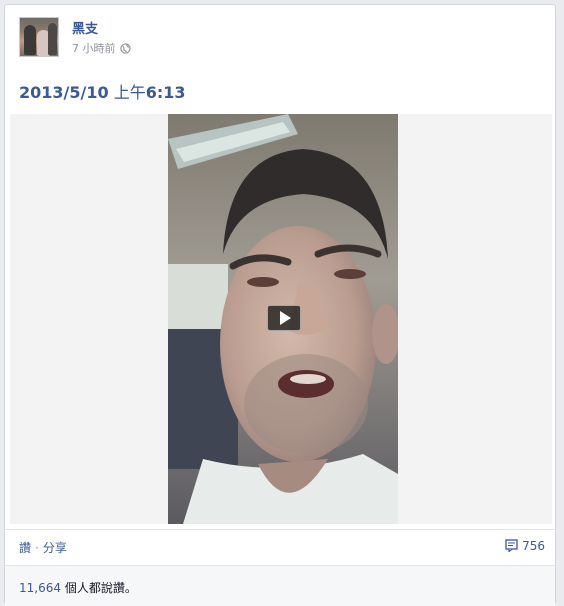 The image size is (564, 606). What do you see at coordinates (39, 37) in the screenshot?
I see `author-avatar` at bounding box center [39, 37].